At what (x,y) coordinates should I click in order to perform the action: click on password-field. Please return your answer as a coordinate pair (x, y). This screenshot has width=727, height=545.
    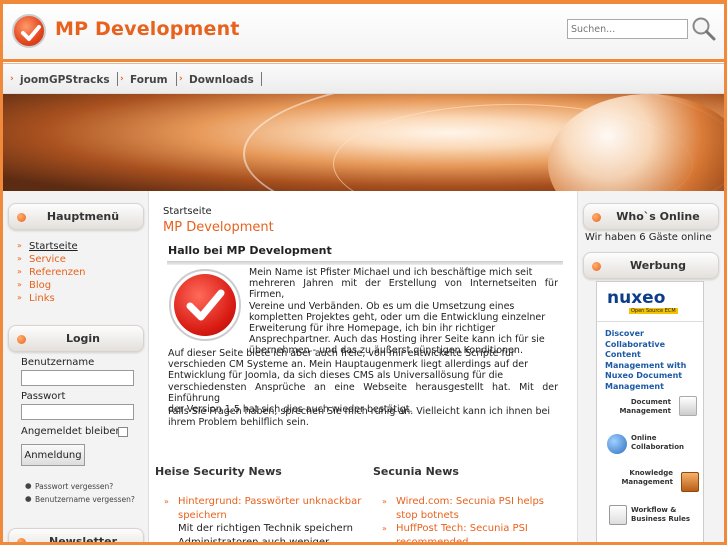
    Looking at the image, I should click on (77, 412).